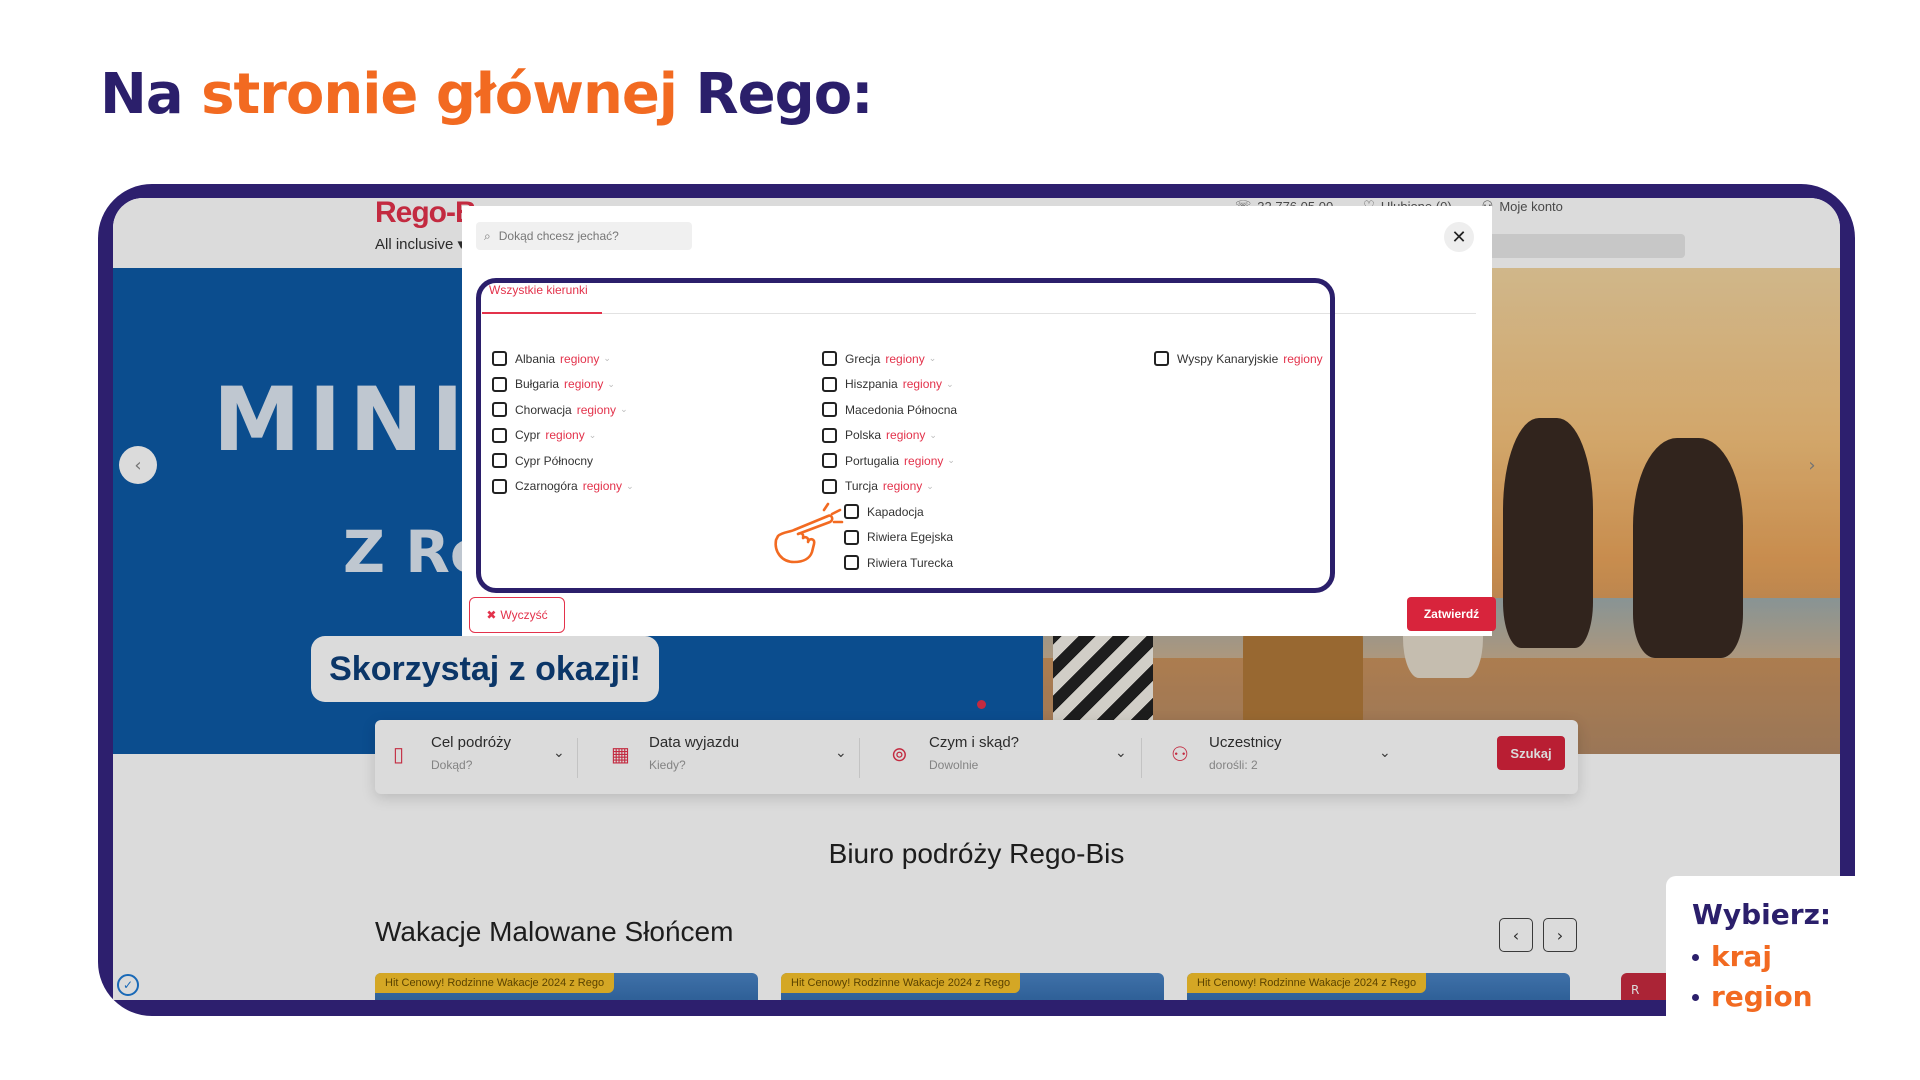 This screenshot has height=1080, width=1920. Describe the element at coordinates (809, 533) in the screenshot. I see `pointing-hand-icon` at that location.